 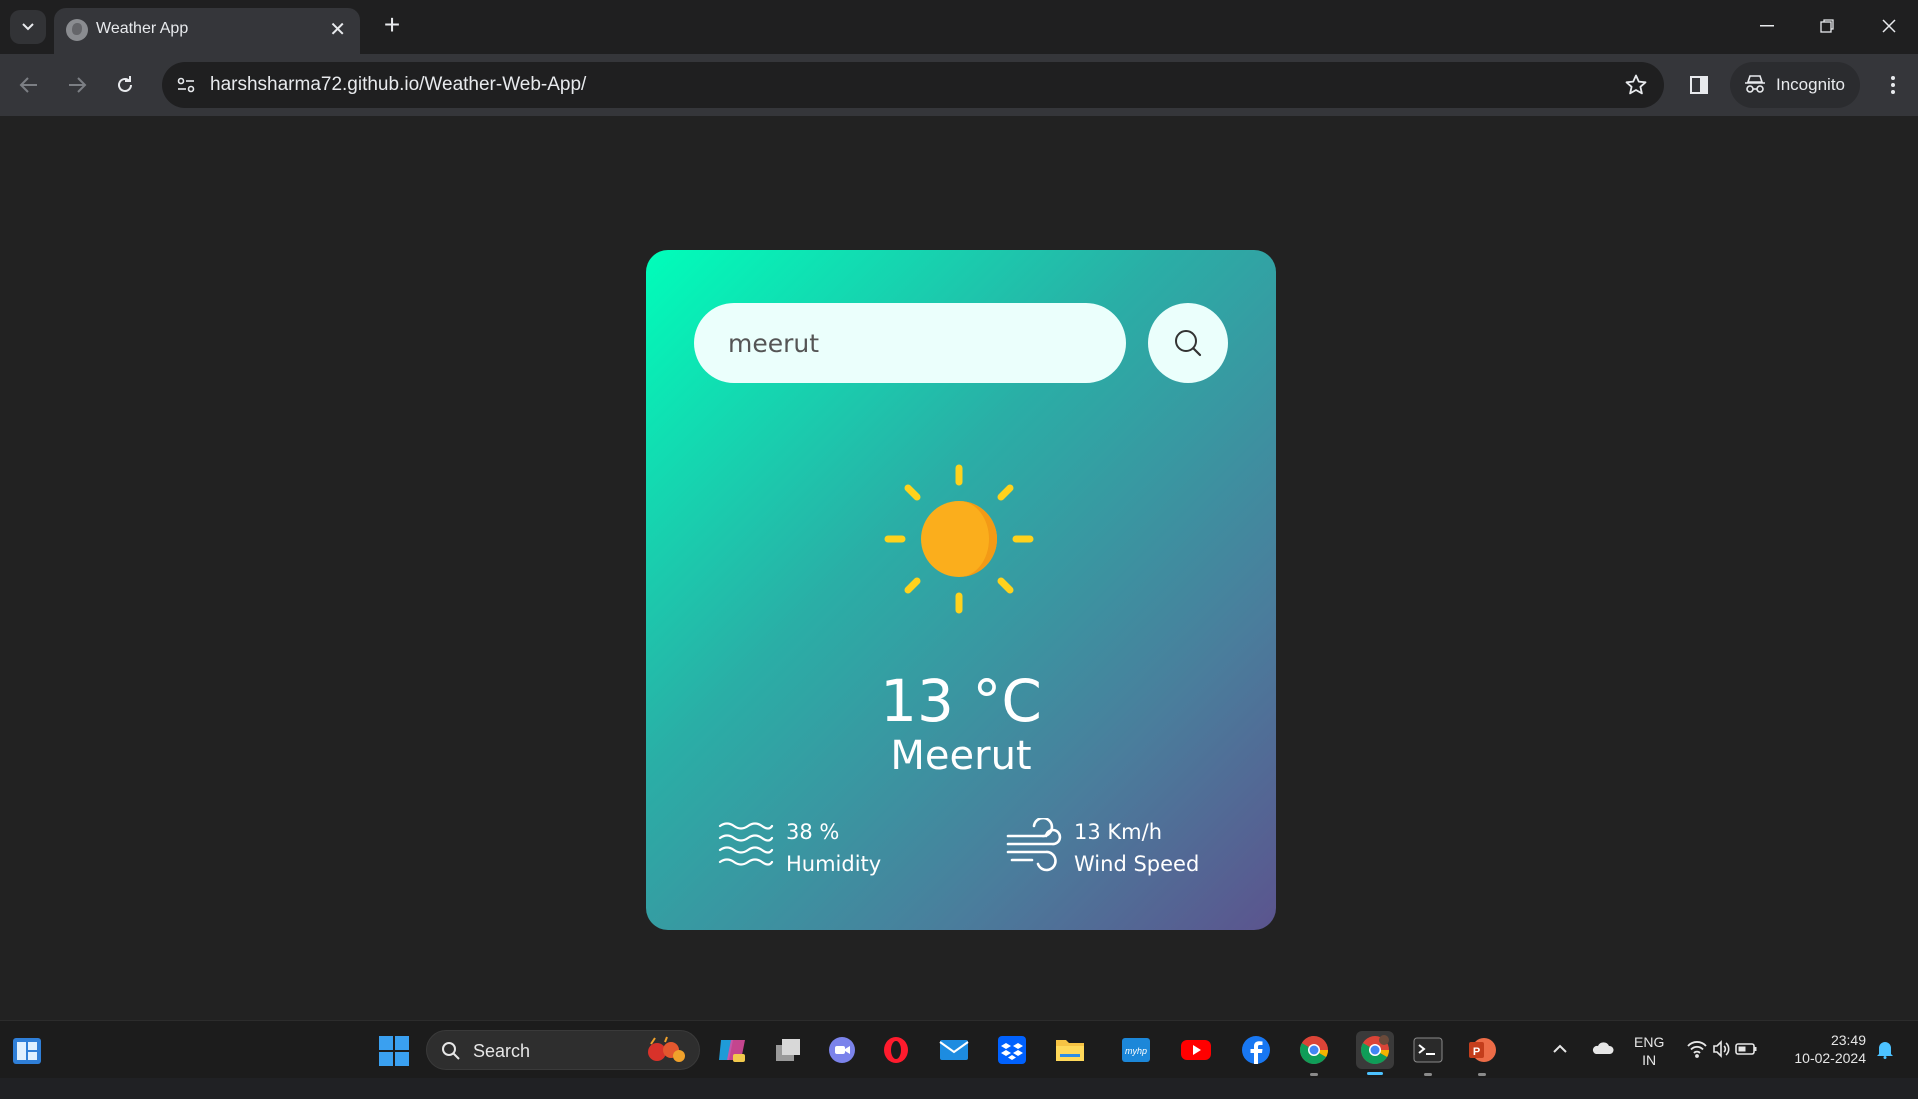 What do you see at coordinates (1830, 1058) in the screenshot?
I see `date-text: 10-02-2024` at bounding box center [1830, 1058].